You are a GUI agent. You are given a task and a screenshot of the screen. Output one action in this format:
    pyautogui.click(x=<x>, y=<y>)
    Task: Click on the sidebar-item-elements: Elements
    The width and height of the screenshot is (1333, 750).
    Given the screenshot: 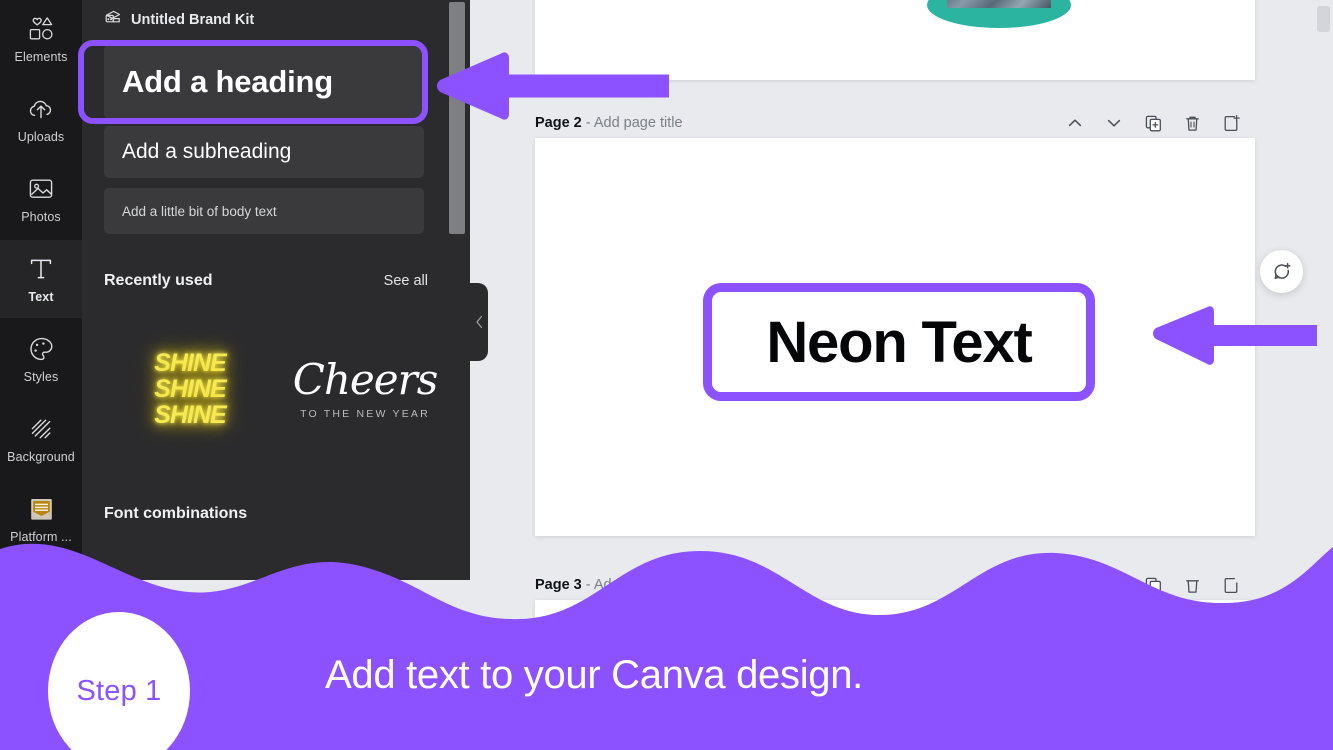 What is the action you would take?
    pyautogui.click(x=41, y=39)
    